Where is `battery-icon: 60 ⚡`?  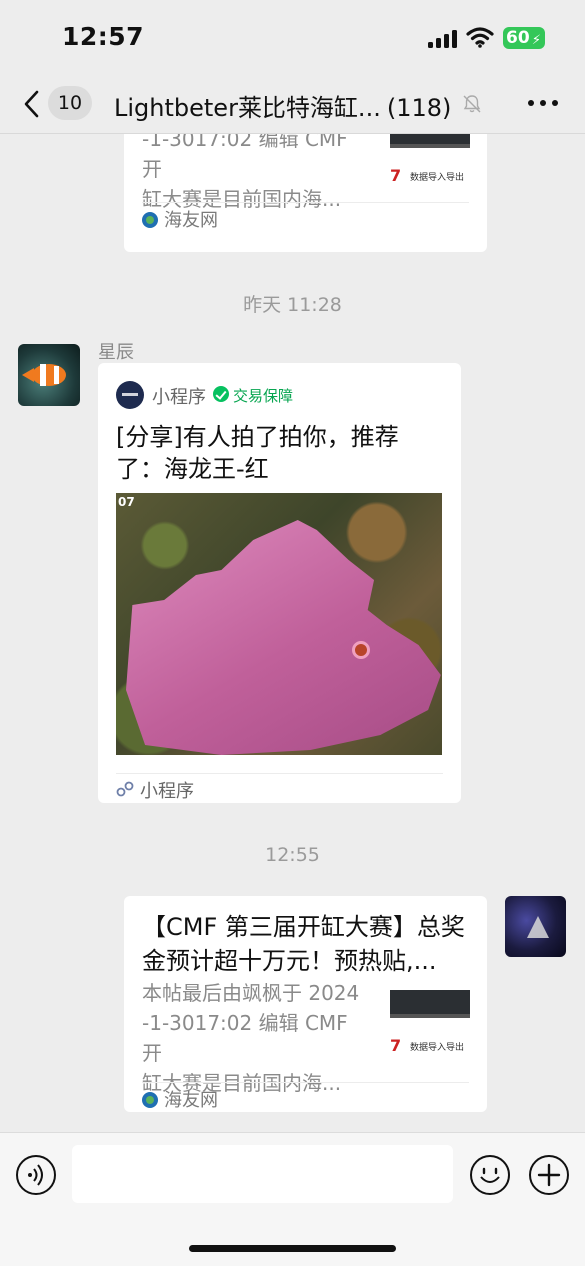 battery-icon: 60 ⚡ is located at coordinates (524, 38).